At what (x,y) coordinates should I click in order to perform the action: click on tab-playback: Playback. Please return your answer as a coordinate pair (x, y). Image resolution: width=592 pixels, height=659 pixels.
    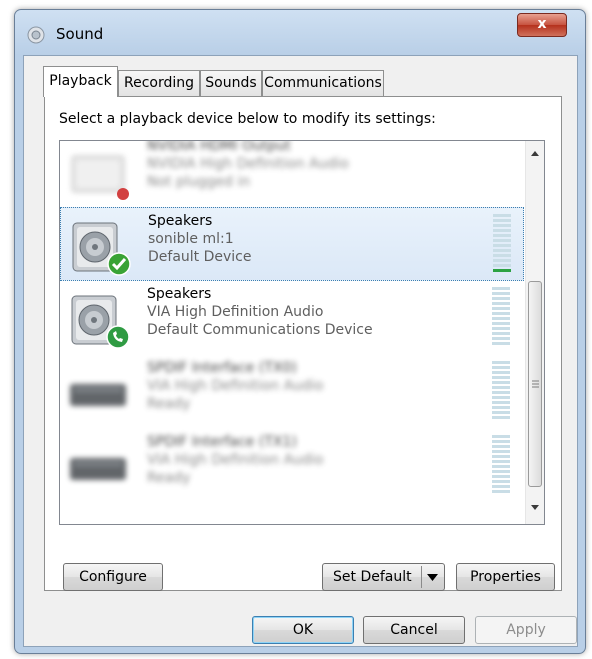
    Looking at the image, I should click on (80, 81).